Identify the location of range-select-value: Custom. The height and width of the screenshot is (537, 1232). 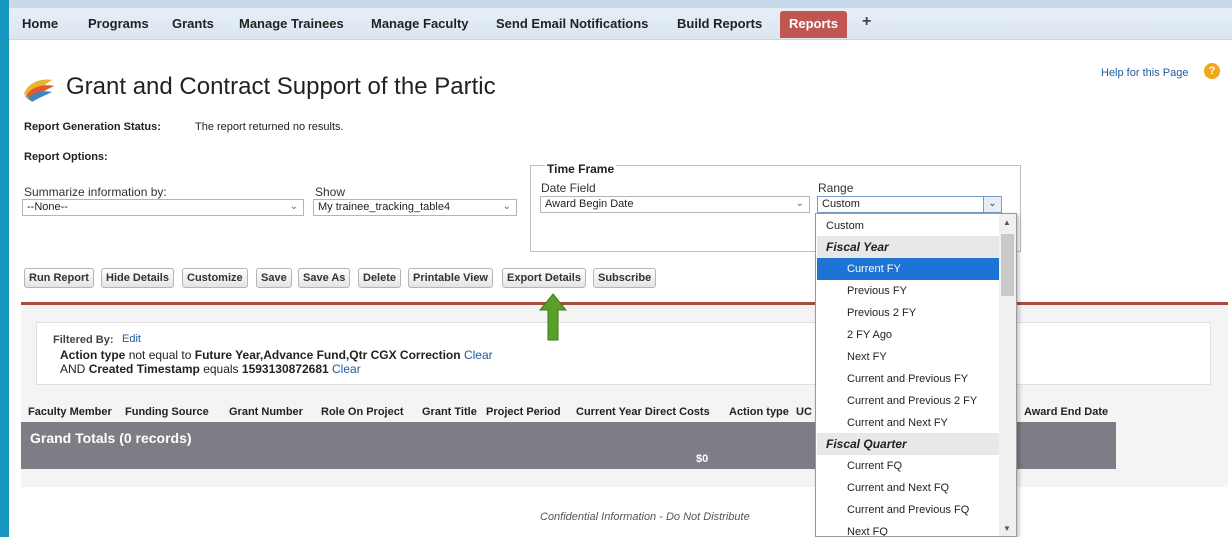
(841, 204).